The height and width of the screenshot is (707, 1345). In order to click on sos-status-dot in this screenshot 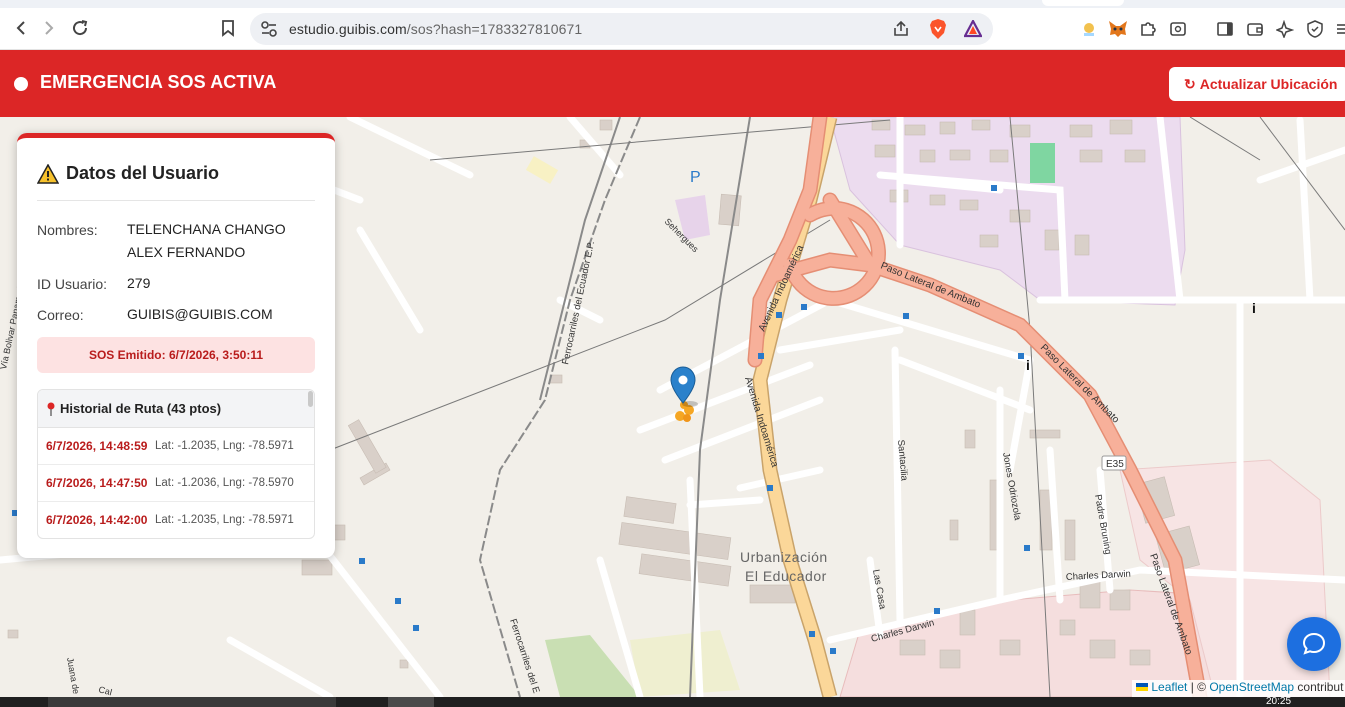, I will do `click(21, 84)`.